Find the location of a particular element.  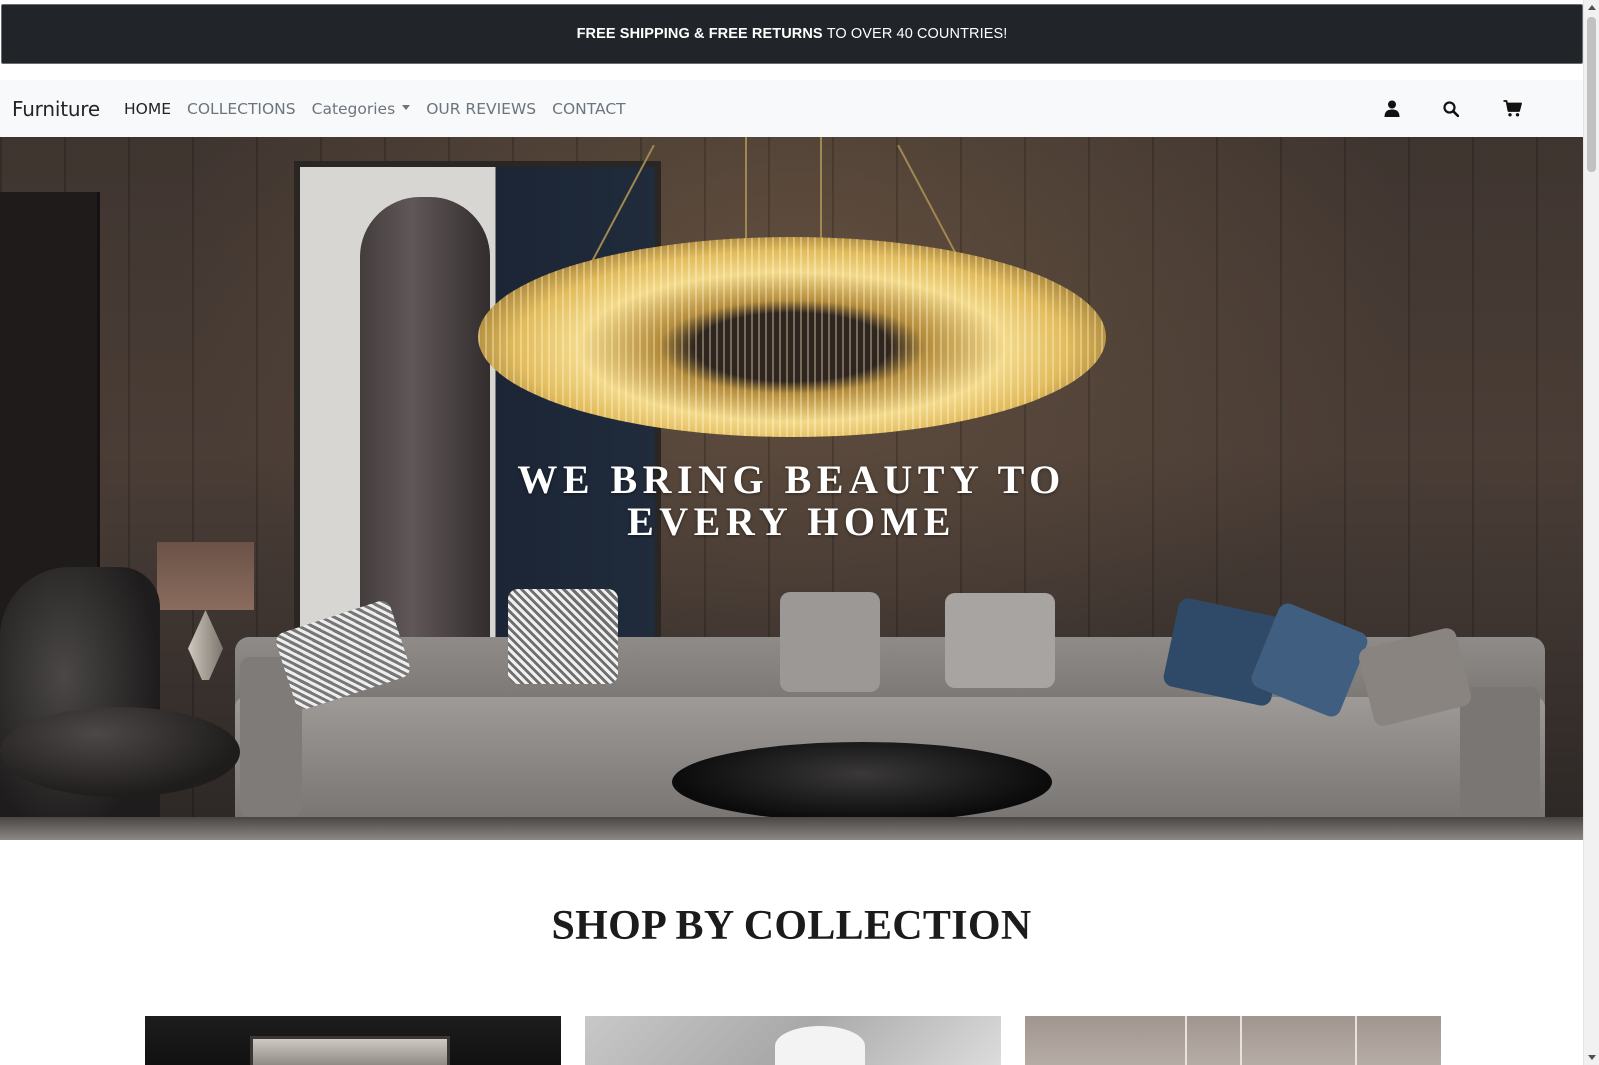

chandelier is located at coordinates (792, 337).